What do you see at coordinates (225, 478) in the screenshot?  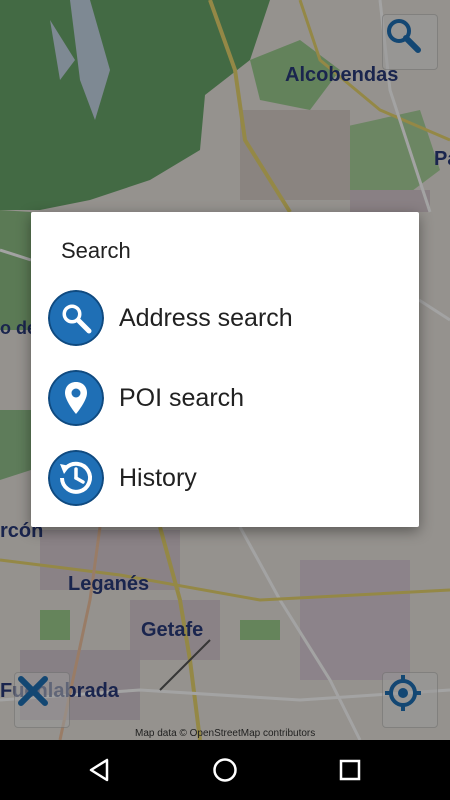 I see `history-option: History` at bounding box center [225, 478].